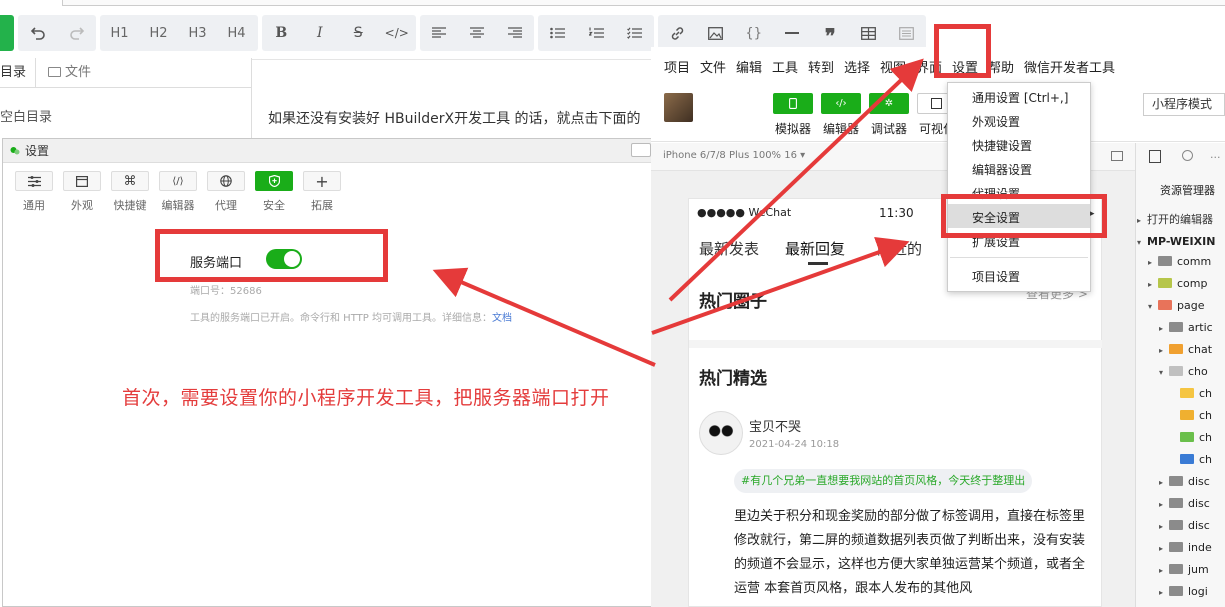  What do you see at coordinates (780, 285) in the screenshot?
I see `arrow-to-security-settings` at bounding box center [780, 285].